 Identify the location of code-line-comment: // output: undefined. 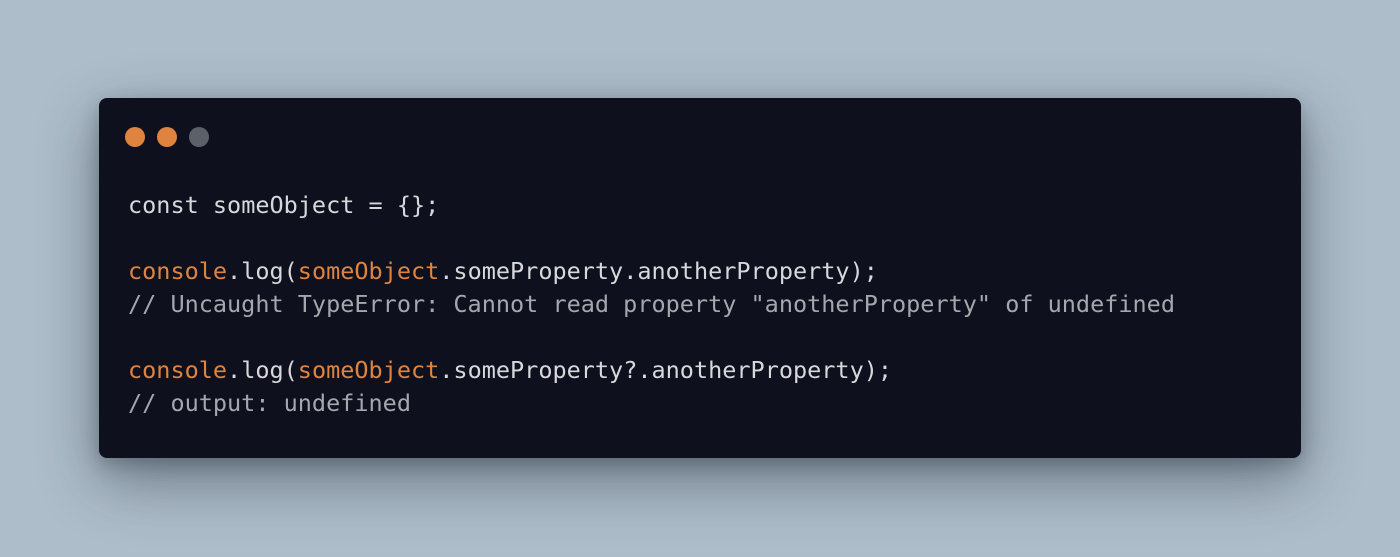
(651, 403).